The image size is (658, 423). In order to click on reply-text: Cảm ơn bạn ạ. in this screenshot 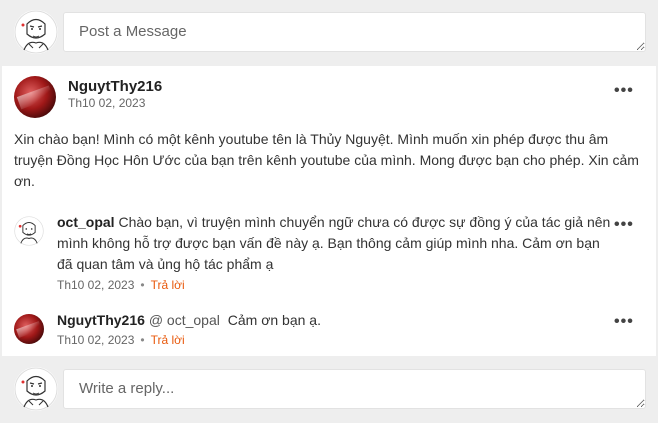, I will do `click(274, 320)`.